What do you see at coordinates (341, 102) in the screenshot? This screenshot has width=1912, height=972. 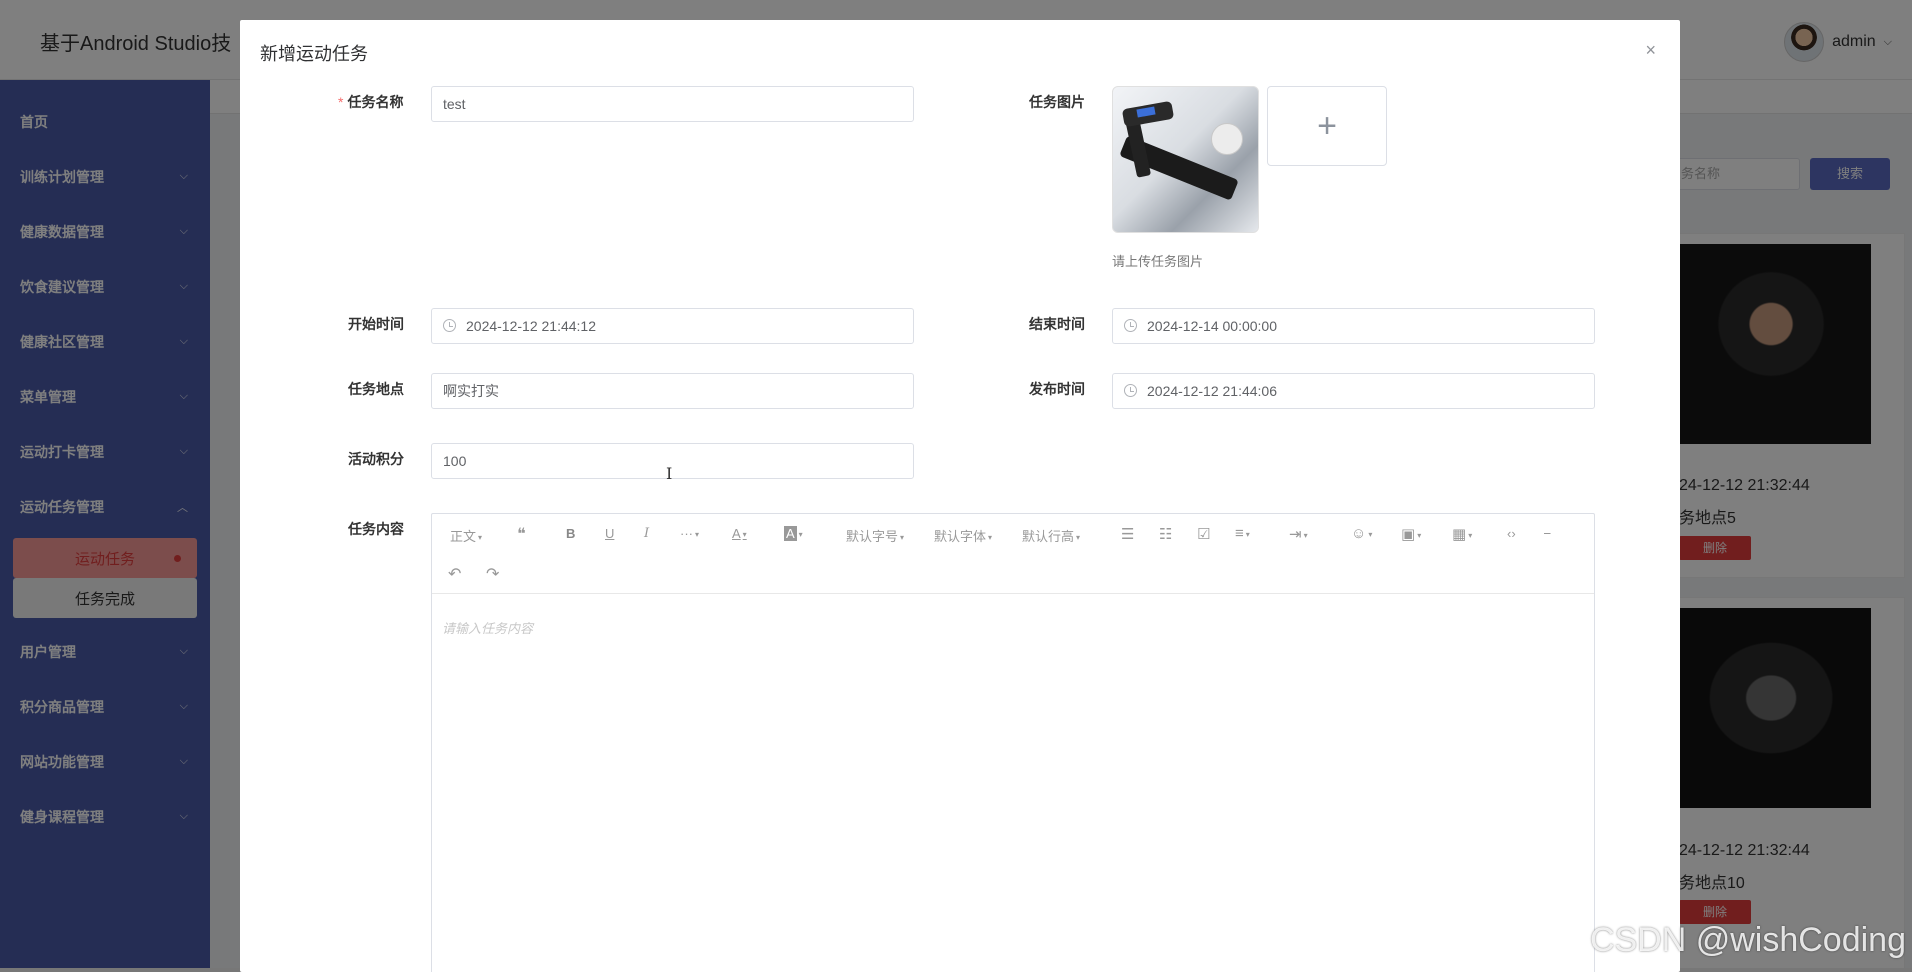 I see `required-mark: *` at bounding box center [341, 102].